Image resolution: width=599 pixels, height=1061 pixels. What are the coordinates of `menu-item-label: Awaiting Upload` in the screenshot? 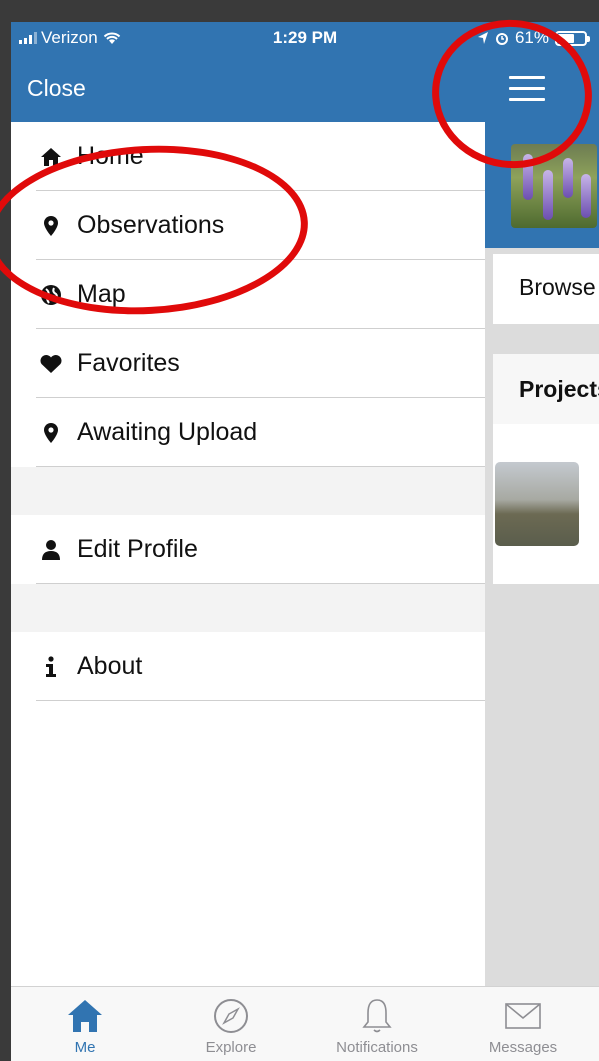 It's located at (167, 432).